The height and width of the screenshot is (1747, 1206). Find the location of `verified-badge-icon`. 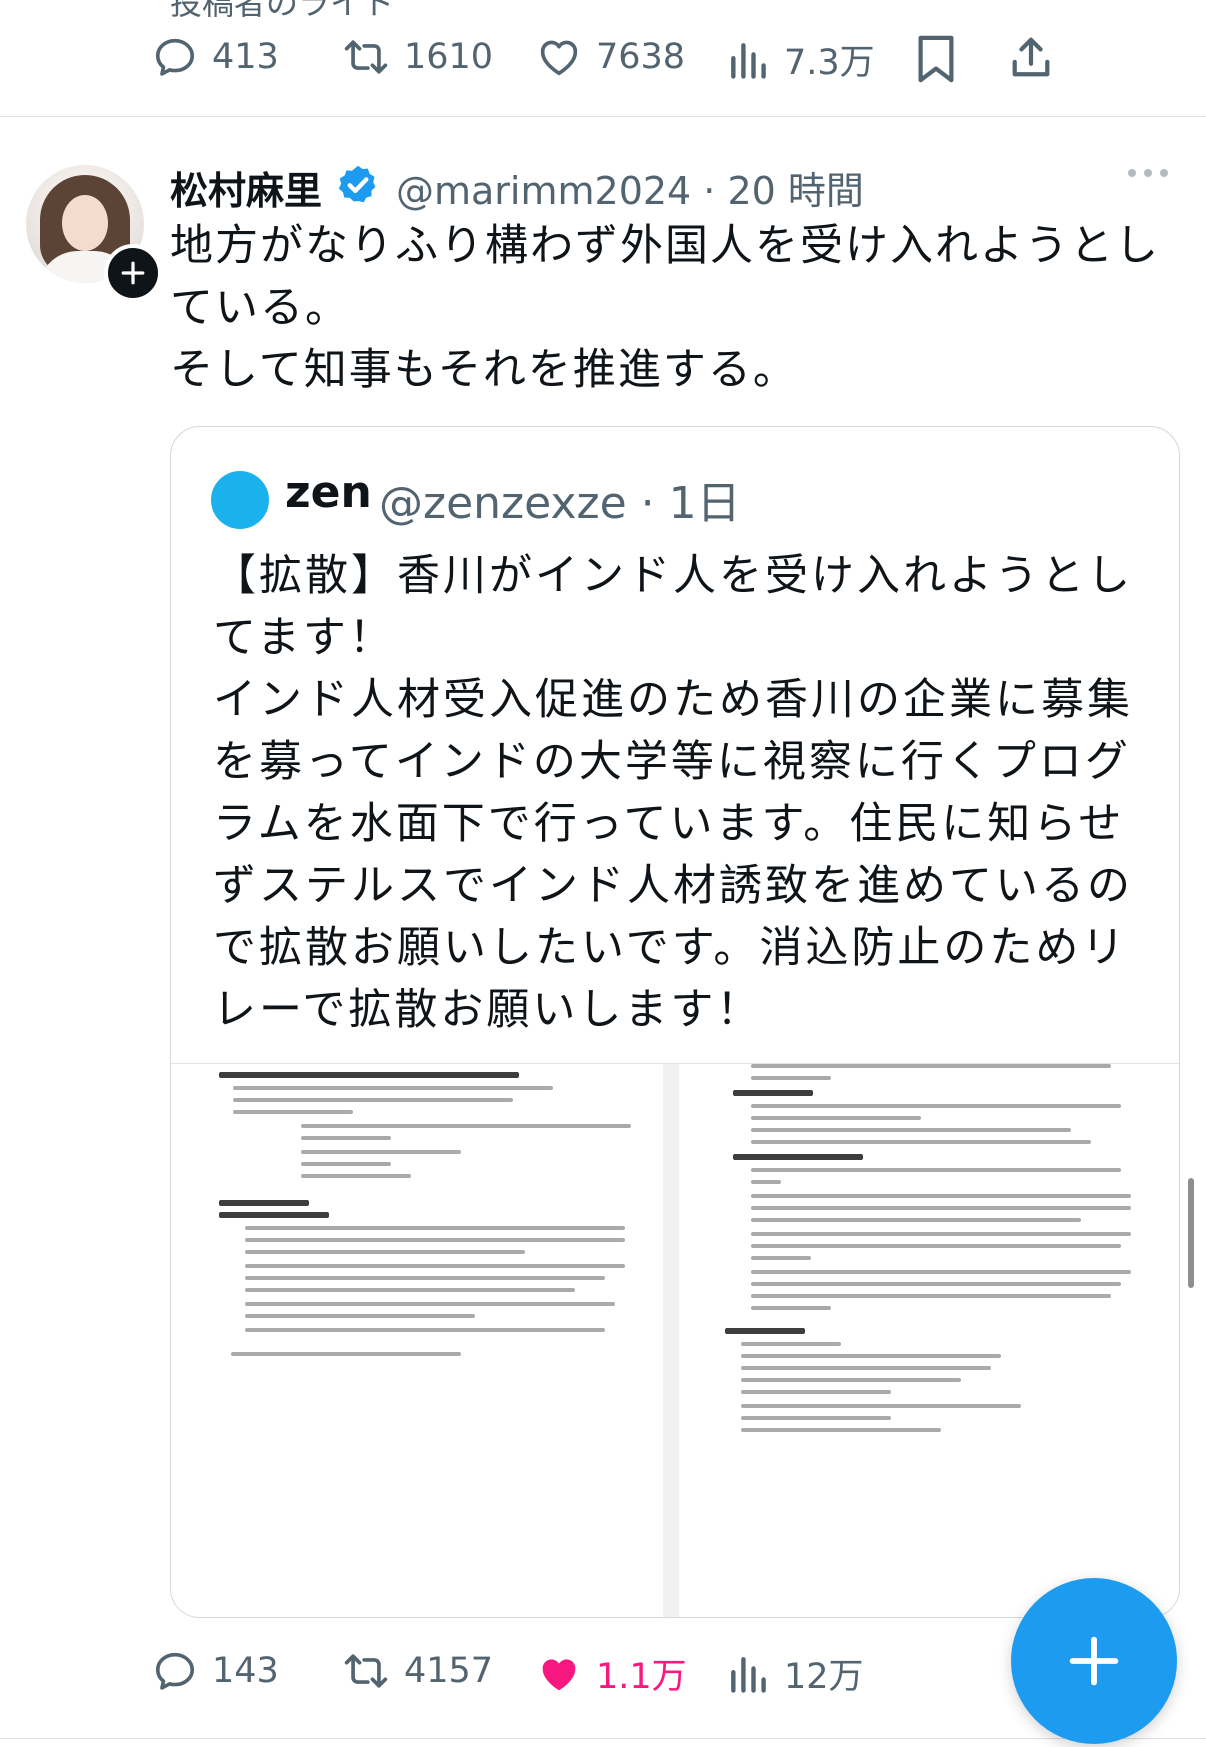

verified-badge-icon is located at coordinates (358, 187).